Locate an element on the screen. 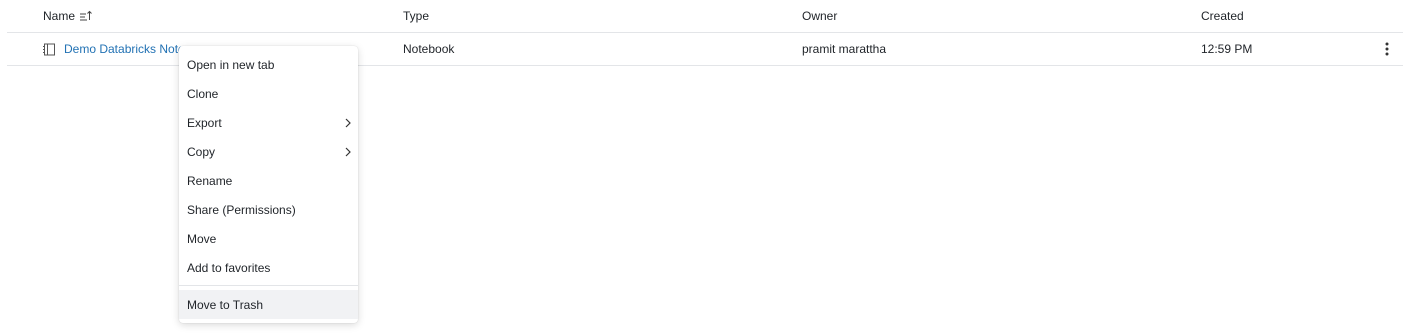 The width and height of the screenshot is (1409, 336). row-created-cell: 12:59 PM is located at coordinates (1227, 49).